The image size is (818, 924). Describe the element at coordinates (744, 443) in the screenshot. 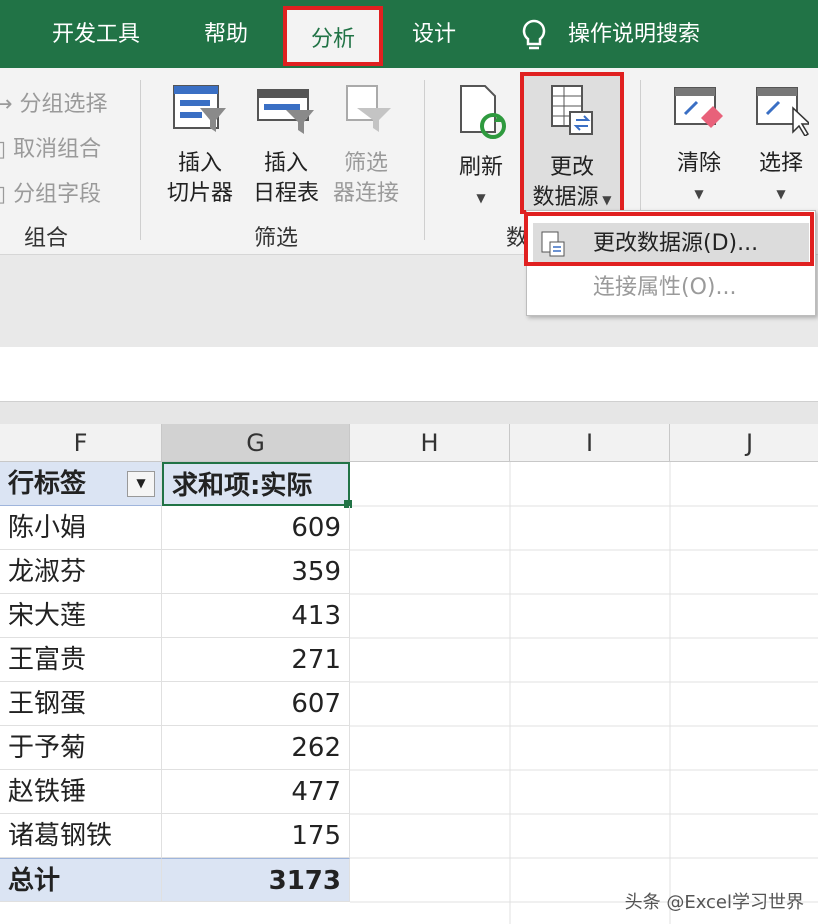

I see `column-header-j: J` at that location.